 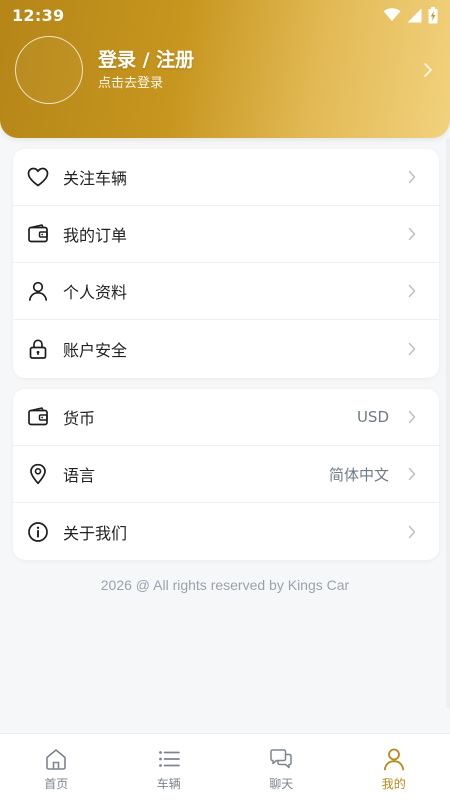 I want to click on language-value: 简体中文, so click(x=358, y=474).